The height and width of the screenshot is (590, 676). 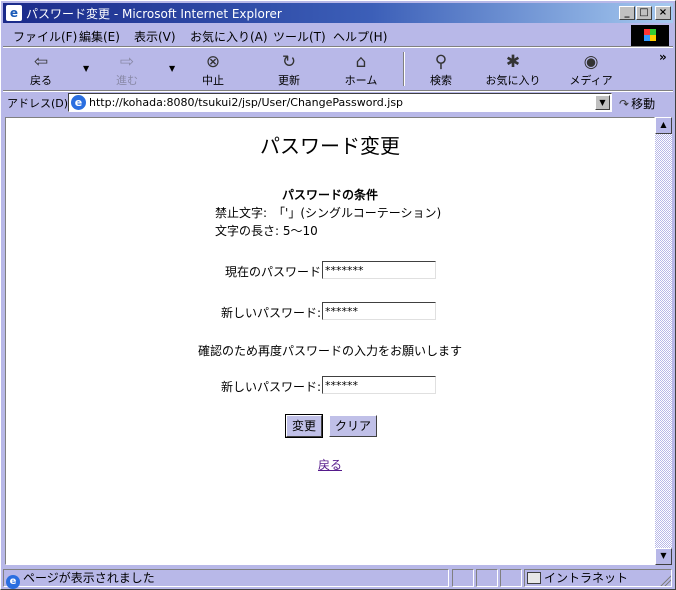 What do you see at coordinates (78, 102) in the screenshot?
I see `page-icon: e` at bounding box center [78, 102].